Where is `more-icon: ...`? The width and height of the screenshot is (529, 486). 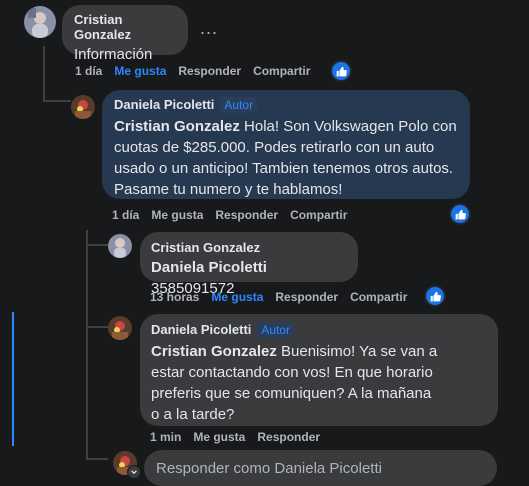 more-icon: ... is located at coordinates (209, 28).